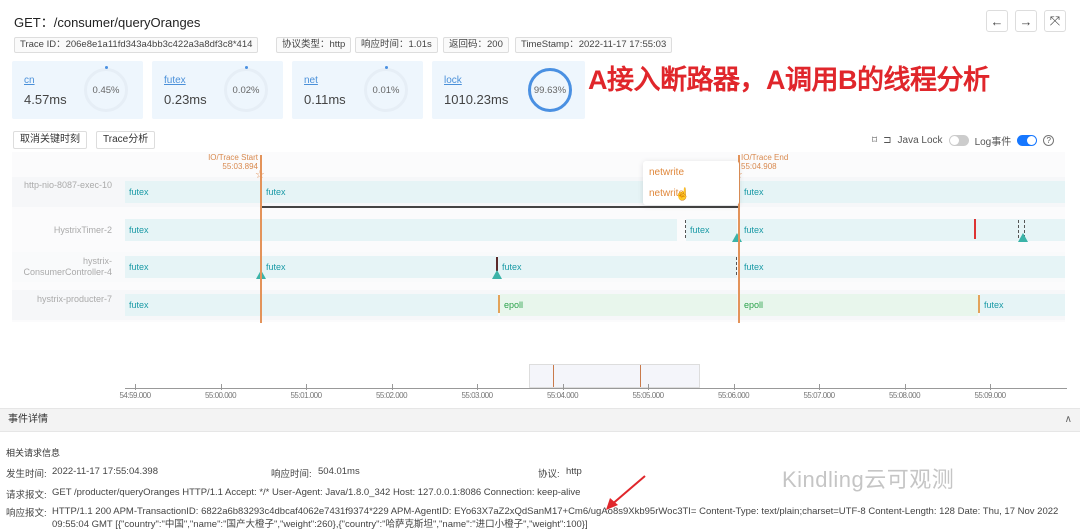 This screenshot has height=531, width=1080. What do you see at coordinates (993, 142) in the screenshot?
I see `log-events-label: Log事件` at bounding box center [993, 142].